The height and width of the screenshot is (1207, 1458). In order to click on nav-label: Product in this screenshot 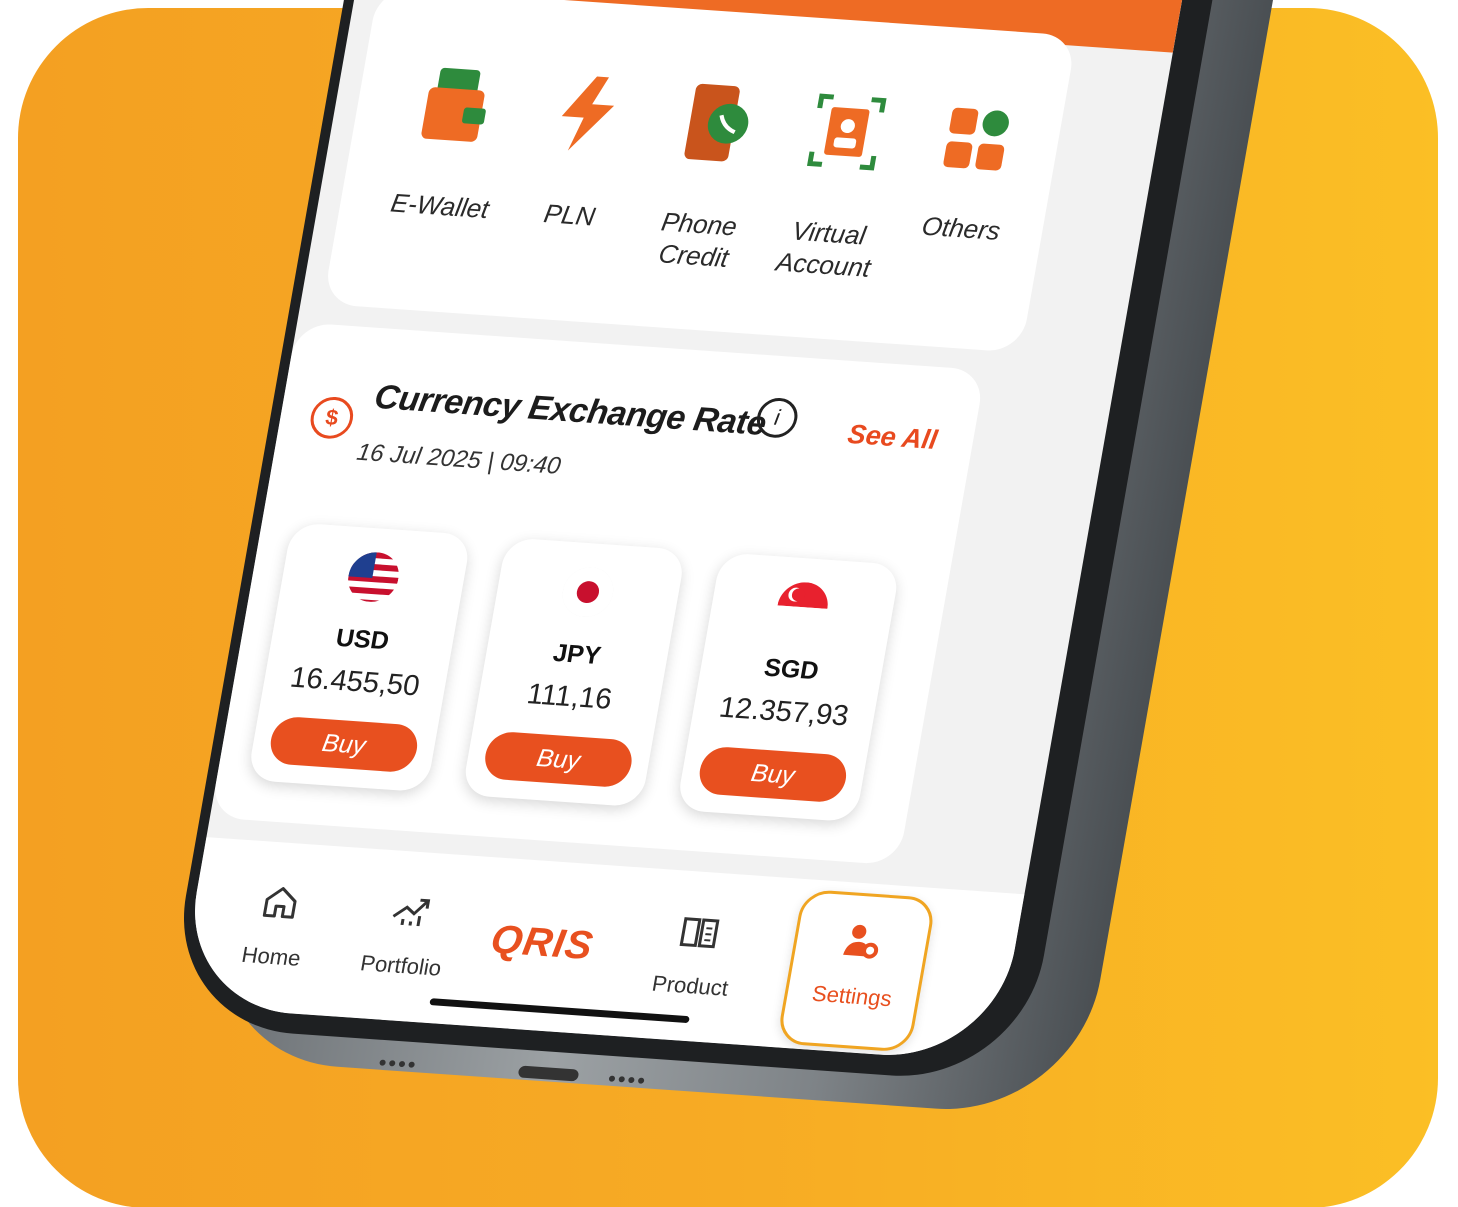, I will do `click(690, 985)`.